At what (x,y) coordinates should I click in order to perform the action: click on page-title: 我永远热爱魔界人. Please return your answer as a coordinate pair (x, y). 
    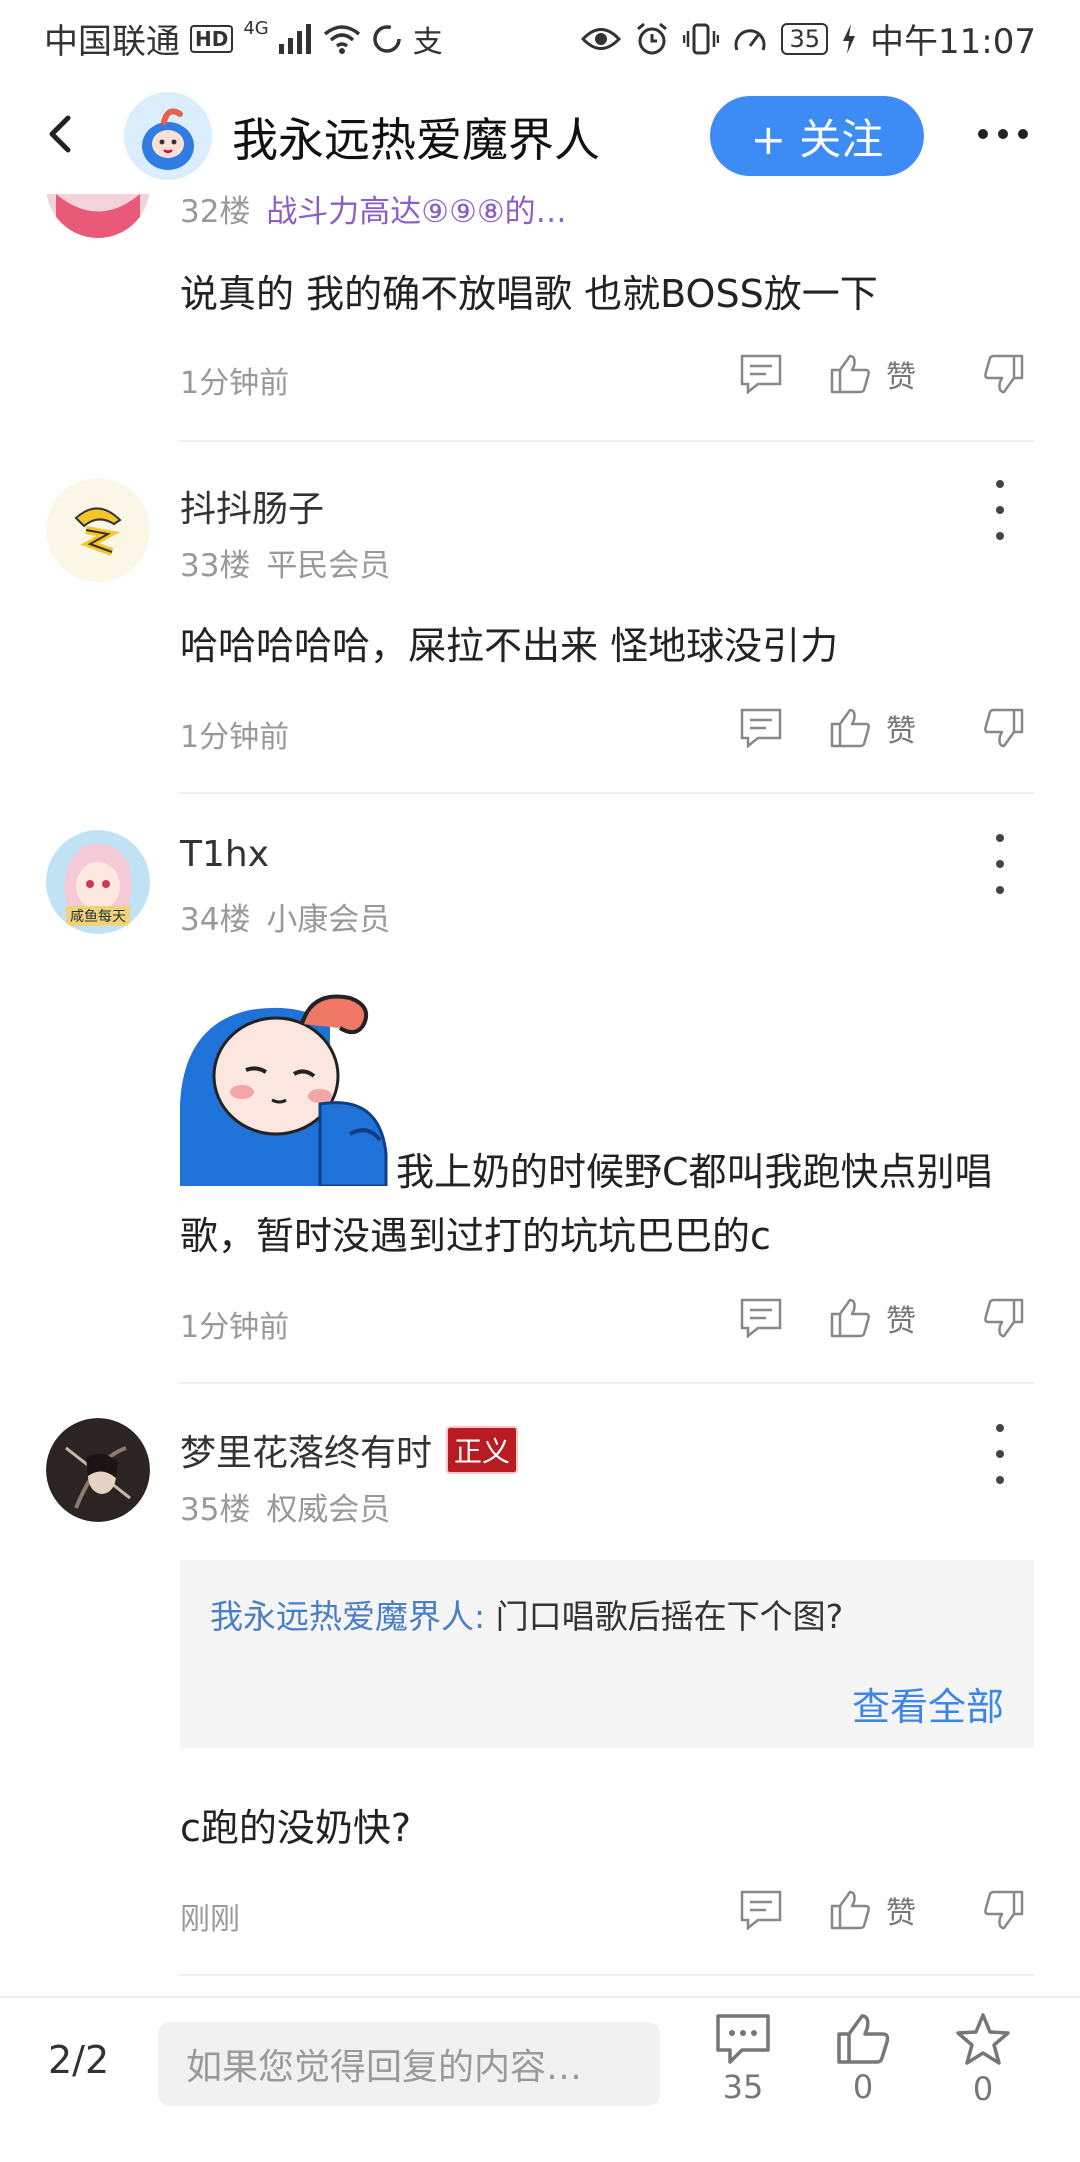
    Looking at the image, I should click on (416, 140).